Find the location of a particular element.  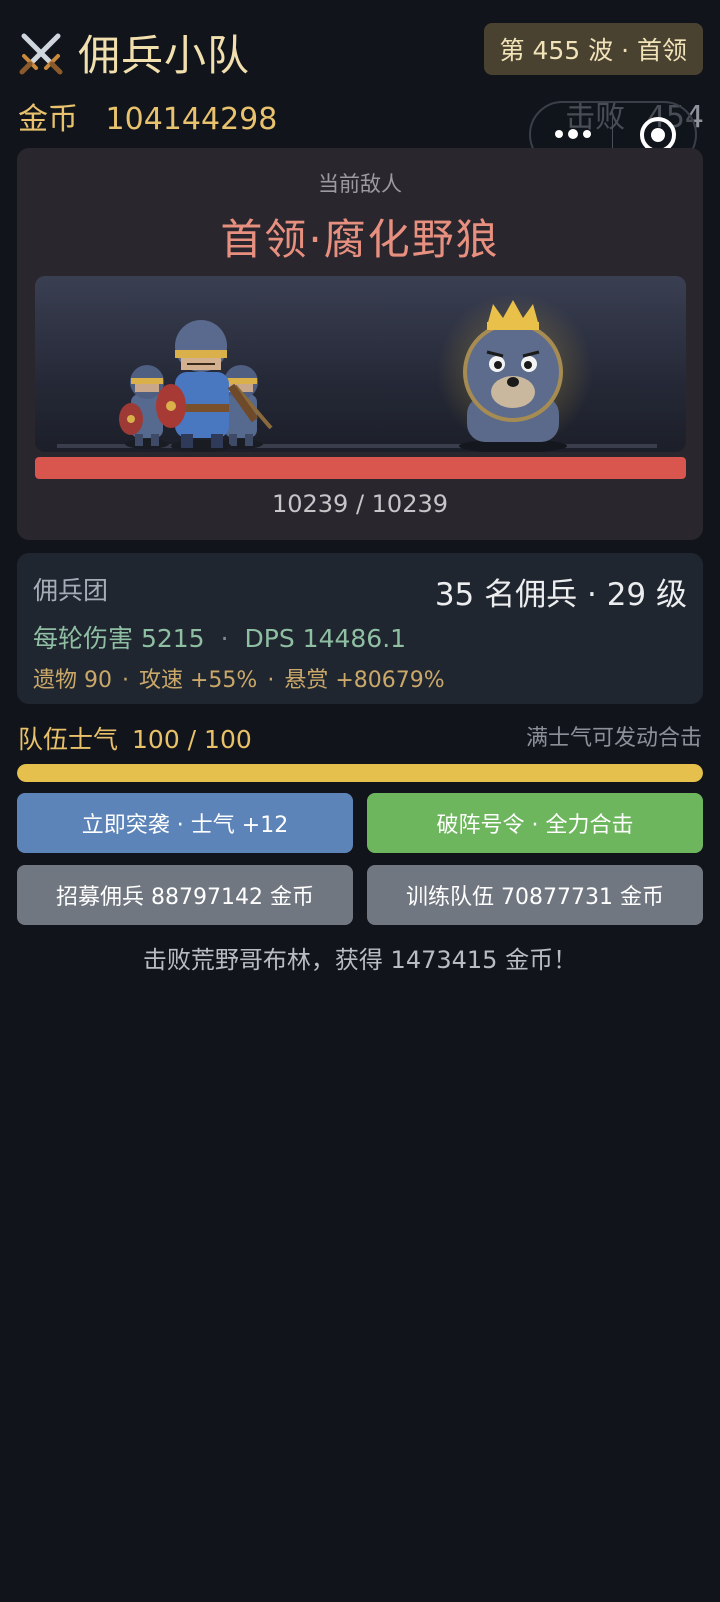

capsule-divider is located at coordinates (612, 134).